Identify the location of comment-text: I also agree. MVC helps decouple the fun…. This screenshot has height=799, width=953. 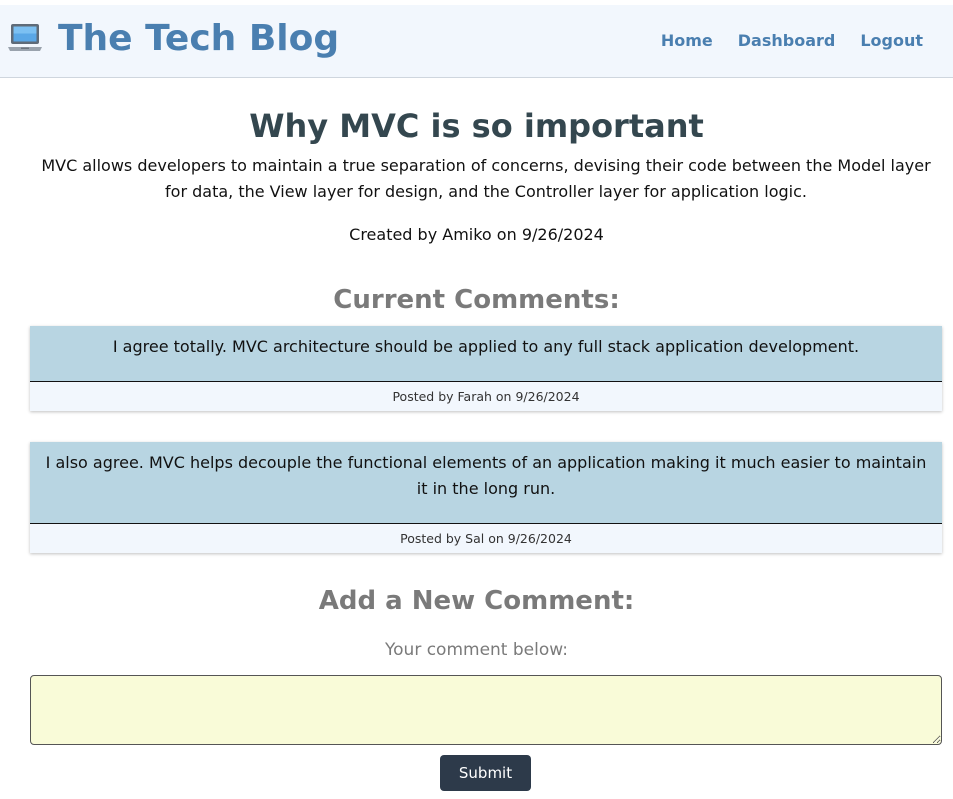
(486, 483).